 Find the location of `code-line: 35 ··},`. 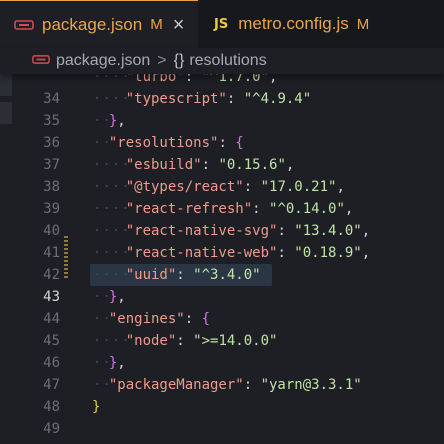

code-line: 35 ··}, is located at coordinates (222, 121).